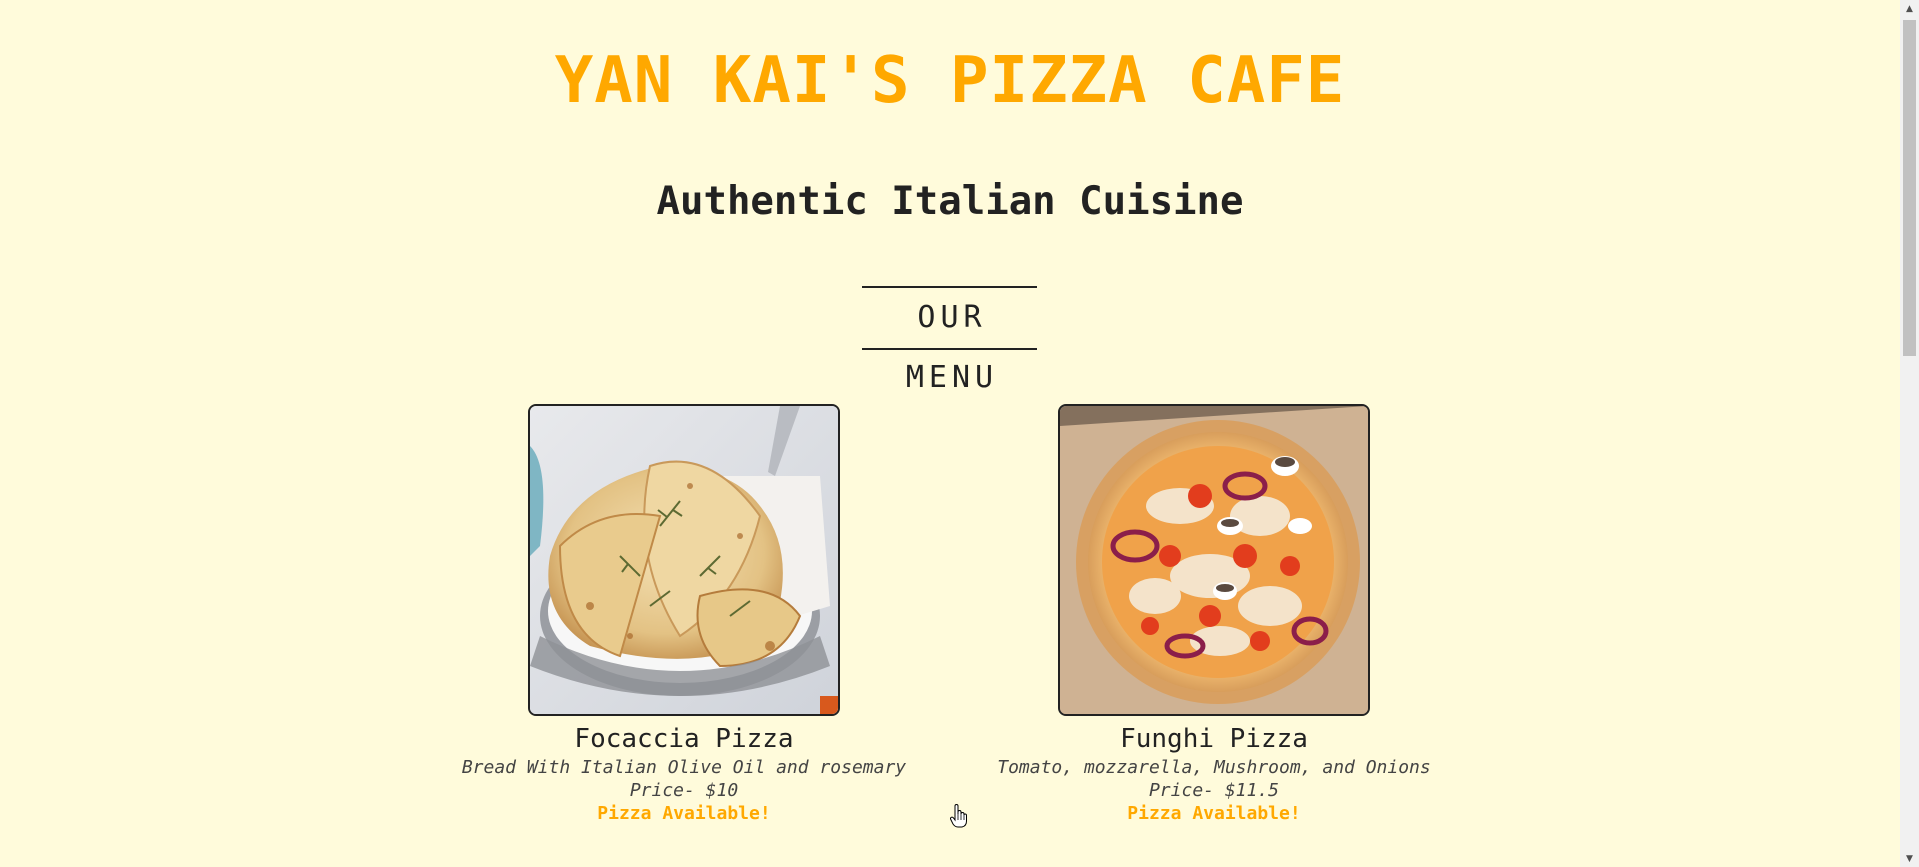 The width and height of the screenshot is (1919, 867). Describe the element at coordinates (684, 560) in the screenshot. I see `focaccia-photo` at that location.